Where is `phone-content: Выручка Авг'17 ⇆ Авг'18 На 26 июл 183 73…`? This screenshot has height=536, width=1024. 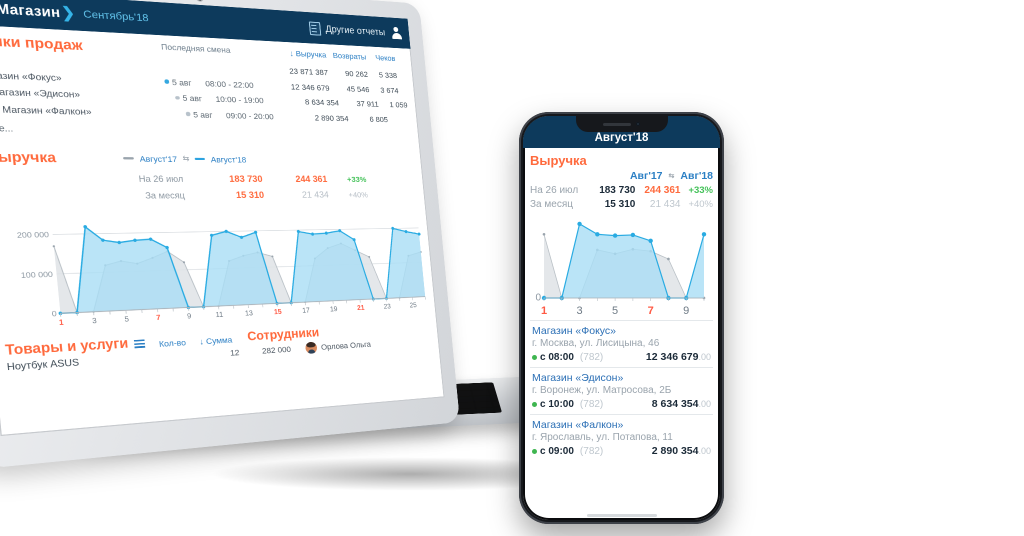 phone-content: Выручка Авг'17 ⇆ Авг'18 На 26 июл 183 73… is located at coordinates (621, 304).